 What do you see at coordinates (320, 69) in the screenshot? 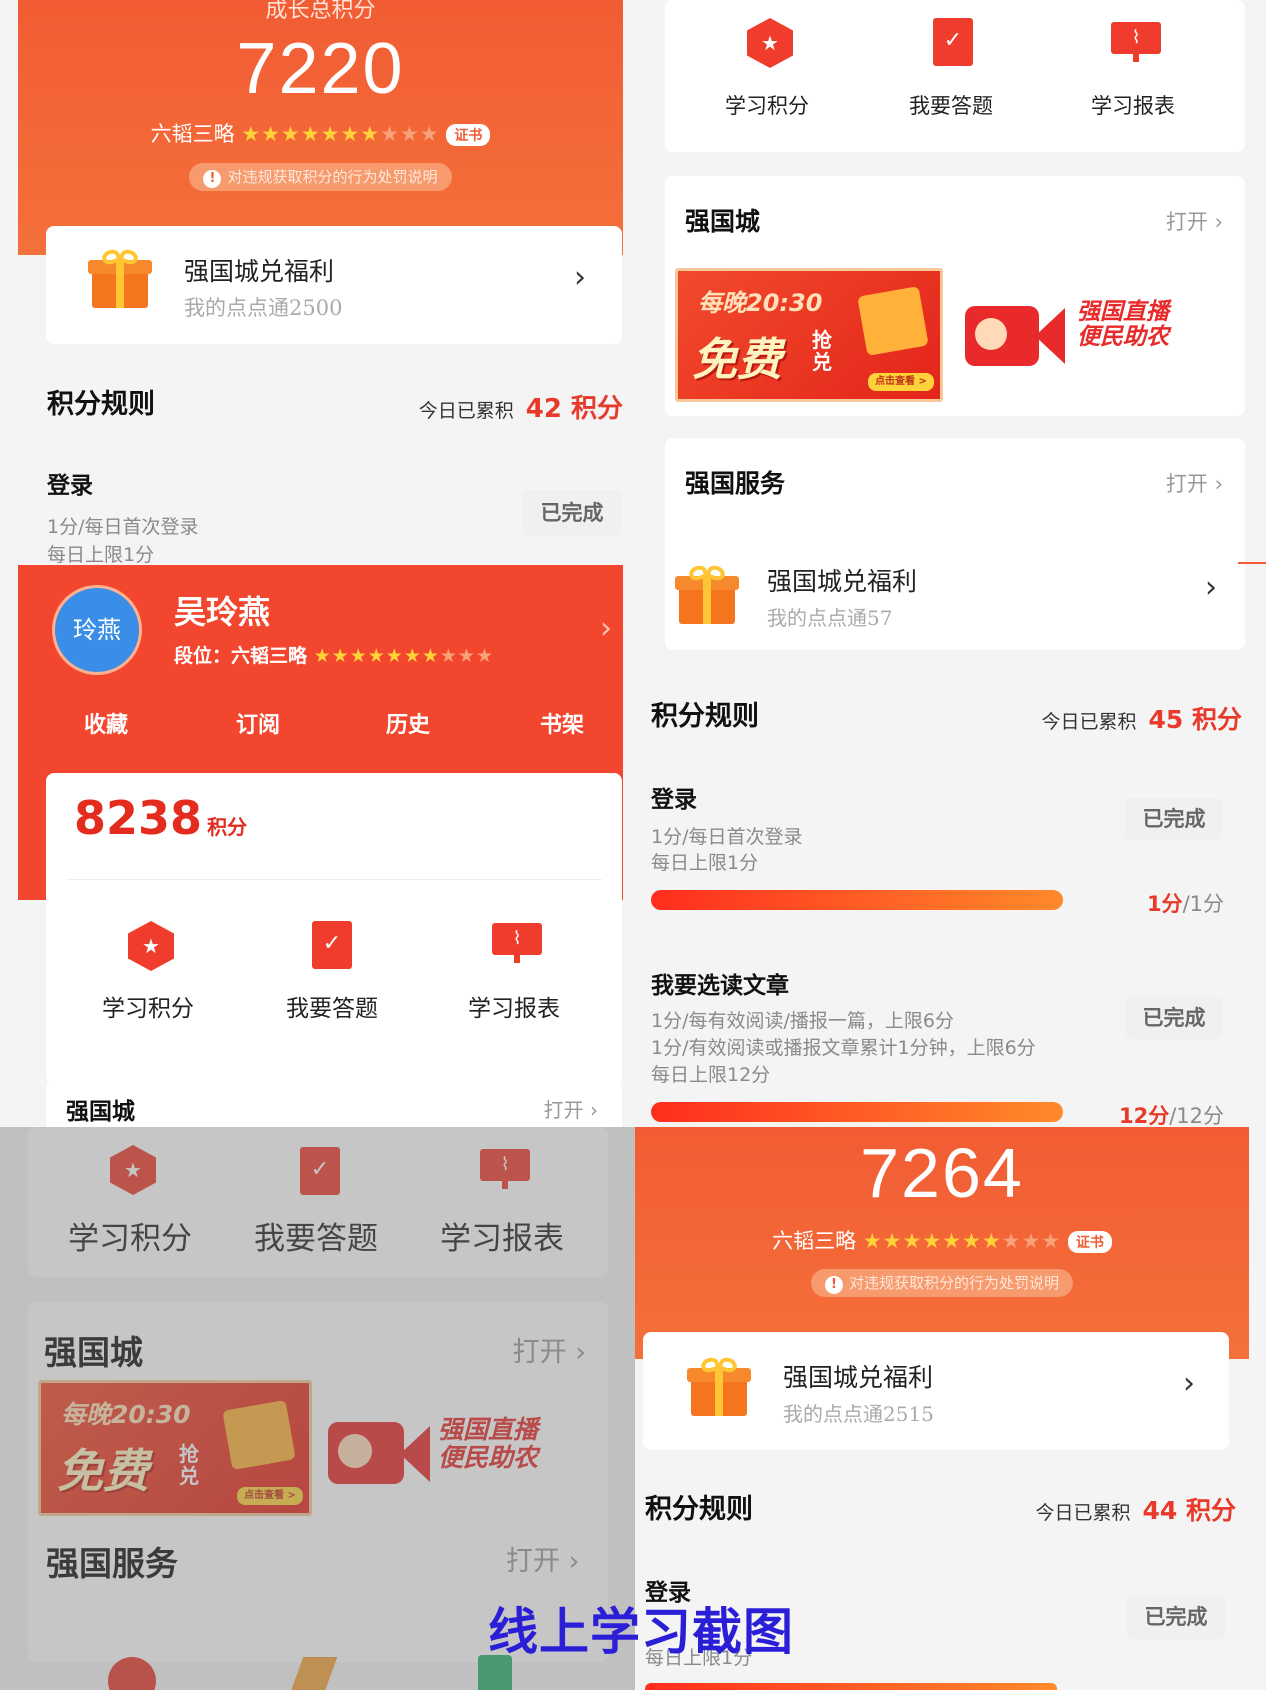
I see `total-score: 7220` at bounding box center [320, 69].